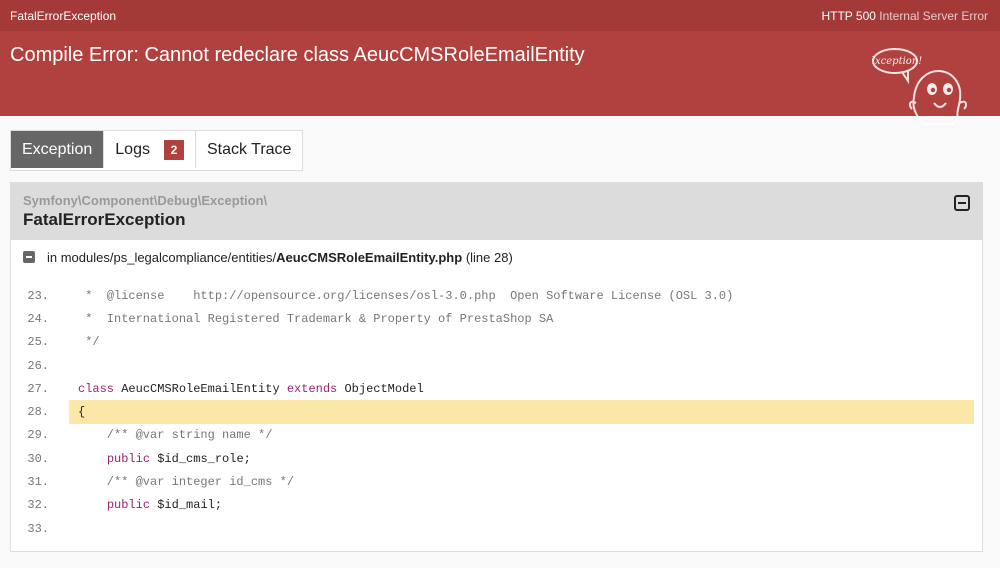 The height and width of the screenshot is (568, 1000). Describe the element at coordinates (500, 505) in the screenshot. I see `code-line: 32. public $id_mail;` at that location.